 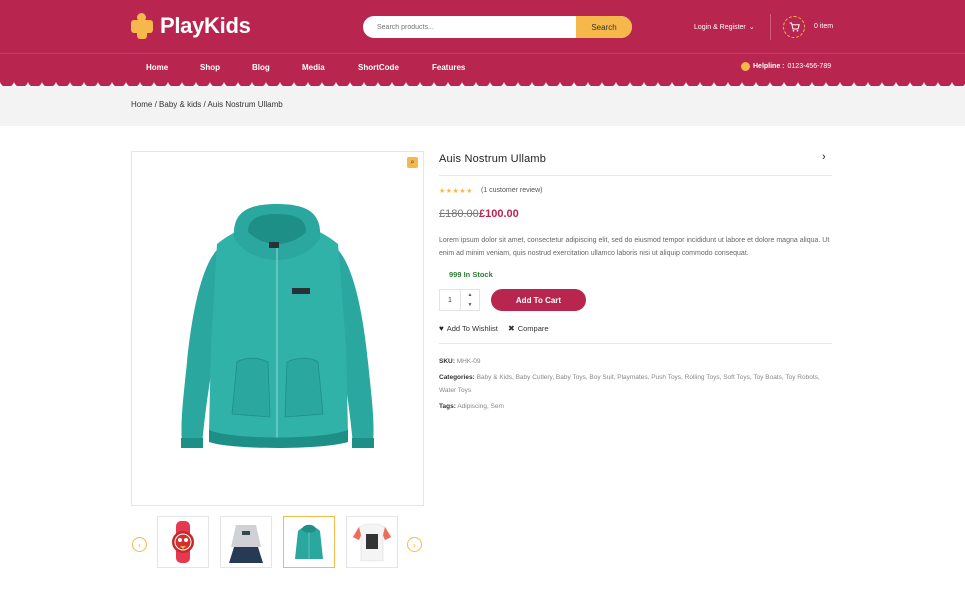 What do you see at coordinates (720, 27) in the screenshot?
I see `login-register-label: Login & Register` at bounding box center [720, 27].